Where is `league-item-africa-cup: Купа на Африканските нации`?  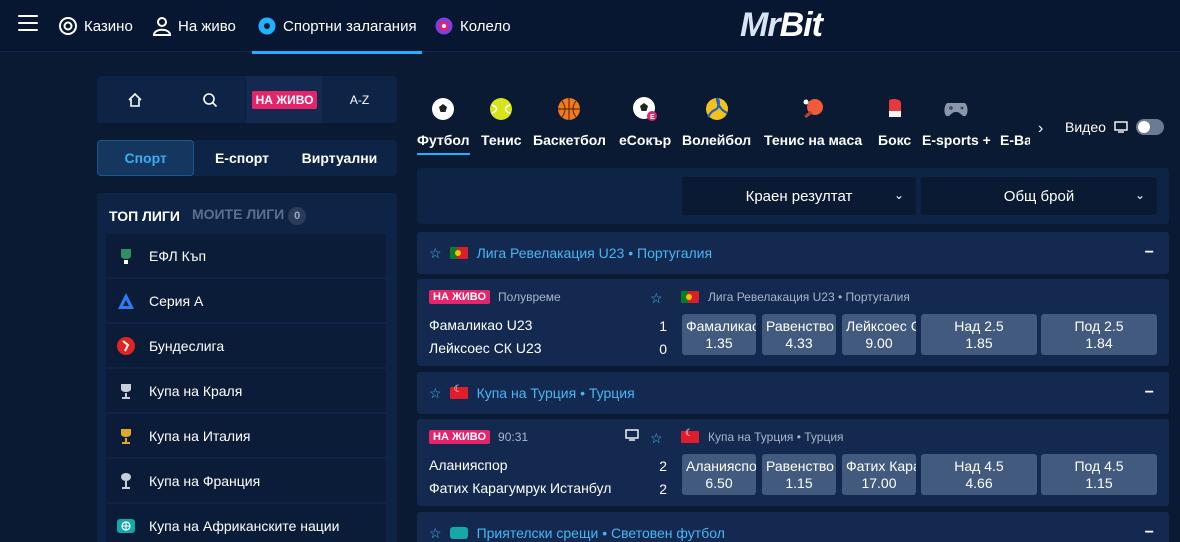
league-item-africa-cup: Купа на Африканските нации is located at coordinates (246, 523).